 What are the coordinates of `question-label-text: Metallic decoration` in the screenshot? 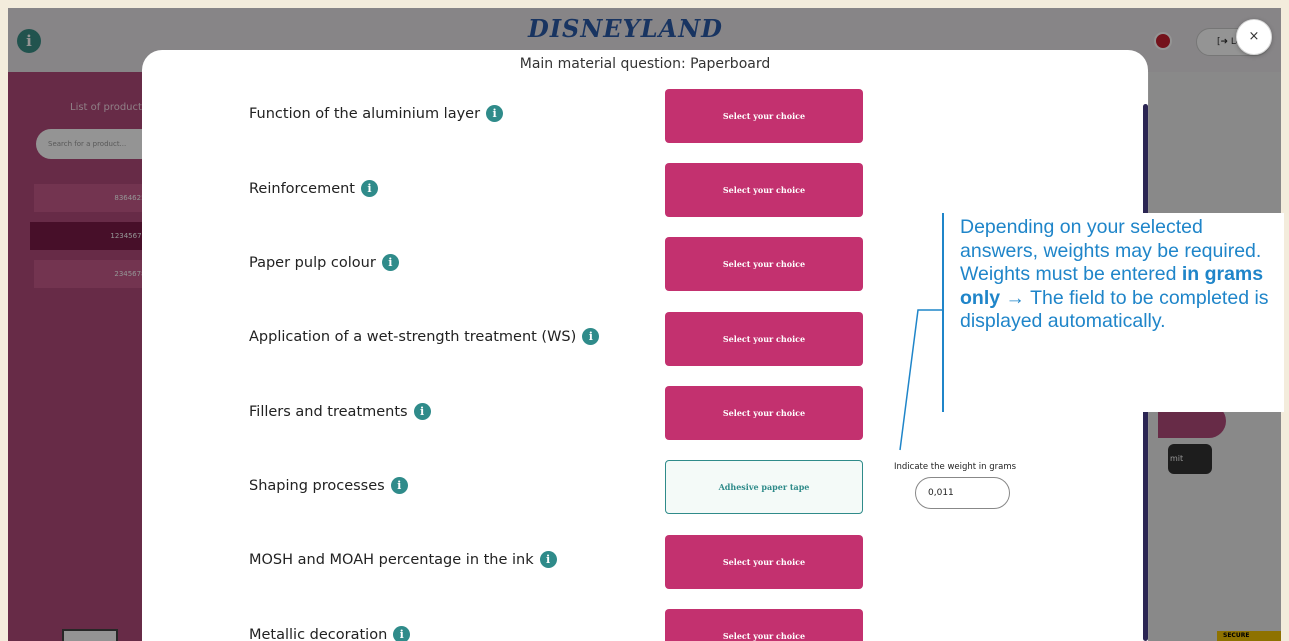 It's located at (318, 633).